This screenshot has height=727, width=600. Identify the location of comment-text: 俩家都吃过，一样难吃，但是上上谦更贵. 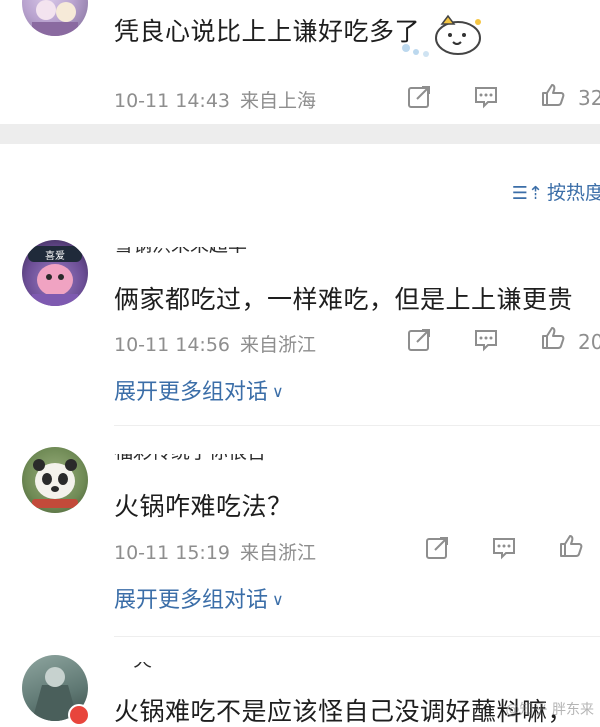
(344, 299).